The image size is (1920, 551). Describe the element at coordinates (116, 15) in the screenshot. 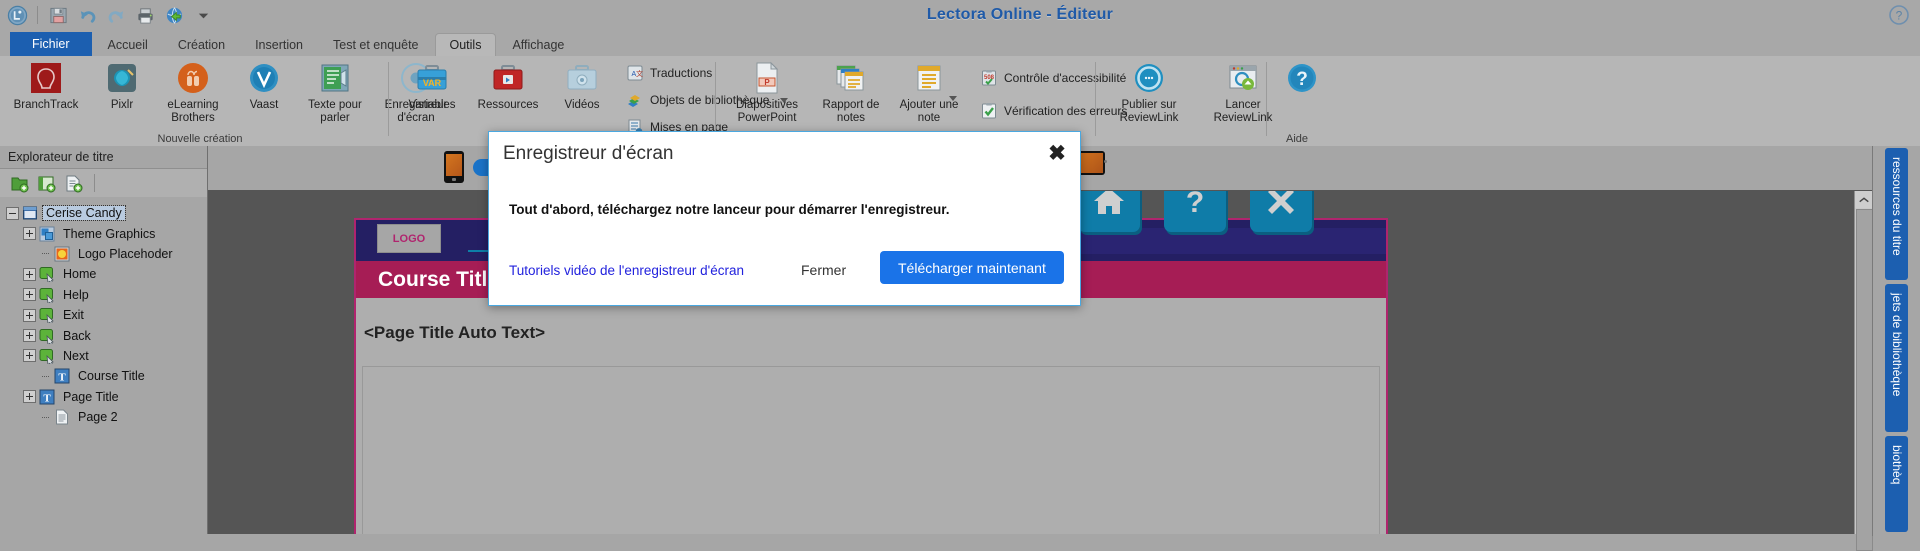

I see `redo-icon` at that location.